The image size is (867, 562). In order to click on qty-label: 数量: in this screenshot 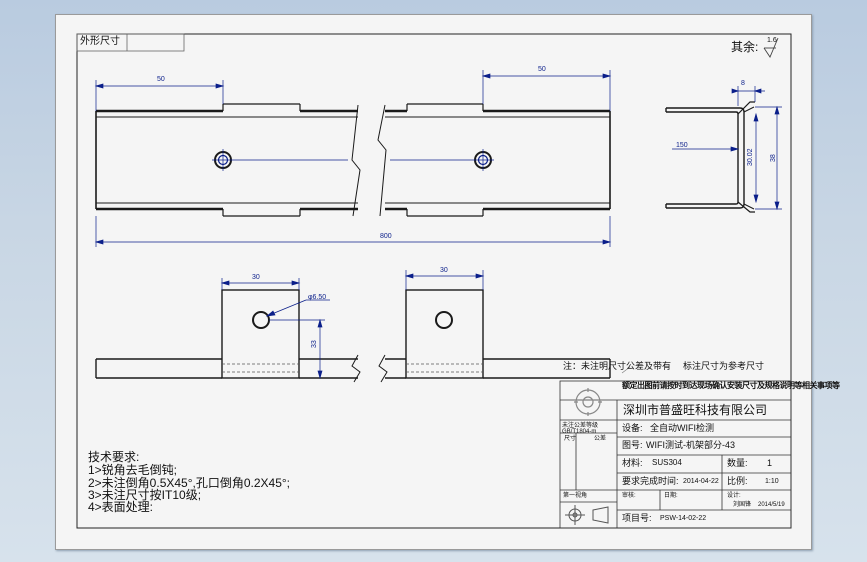, I will do `click(737, 463)`.